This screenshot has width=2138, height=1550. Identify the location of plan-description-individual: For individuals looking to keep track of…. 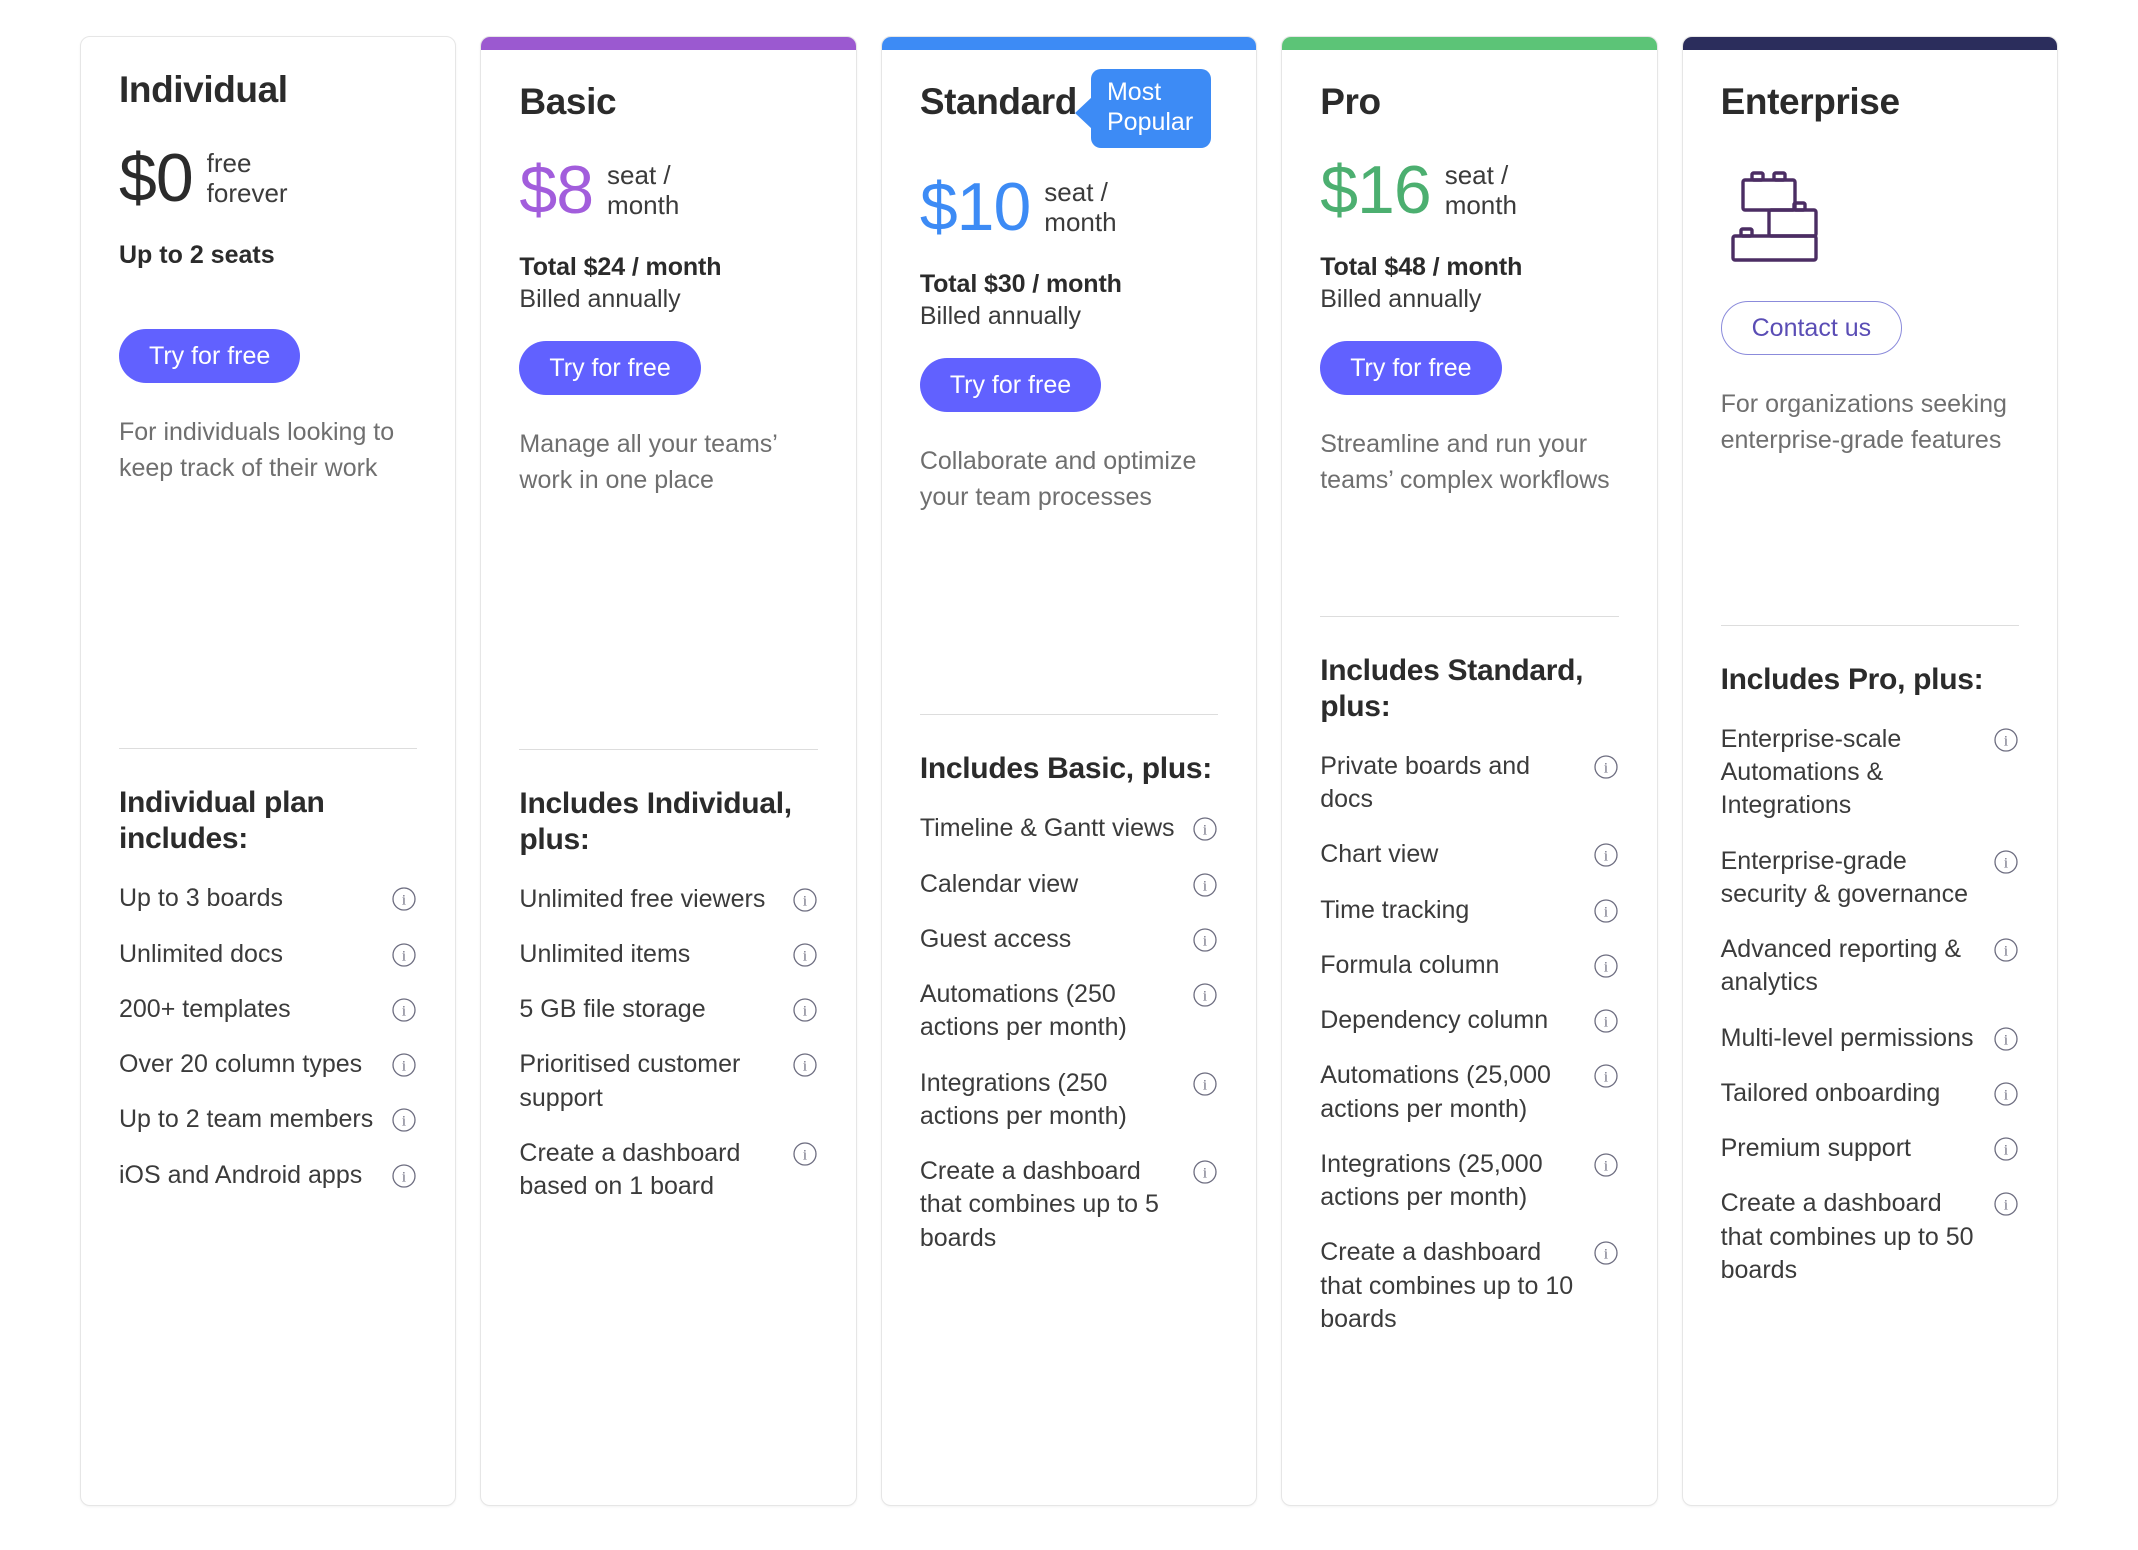
(257, 450).